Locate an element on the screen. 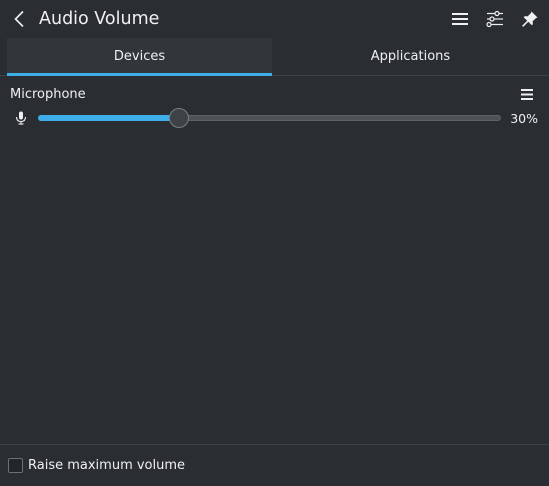  volume-slider is located at coordinates (269, 118).